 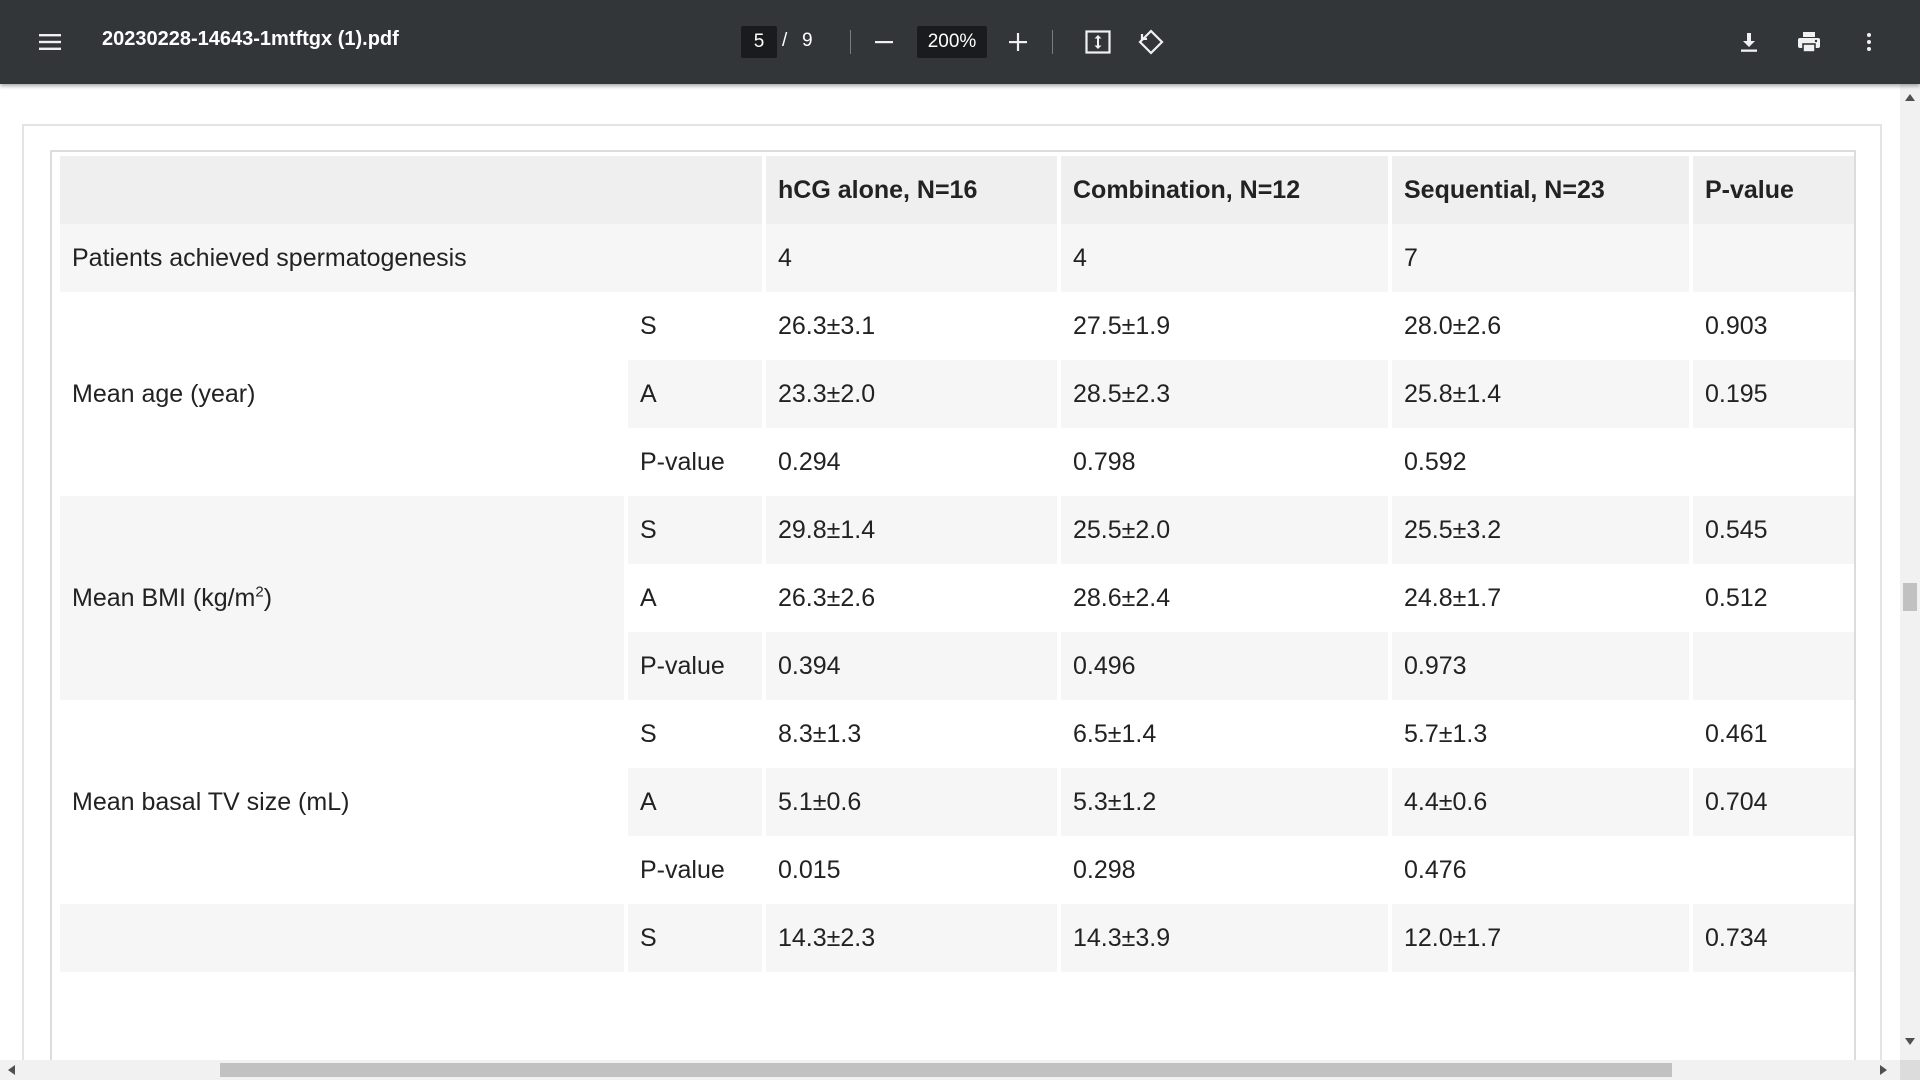 I want to click on cell-sequential: 0.476, so click(x=1540, y=870).